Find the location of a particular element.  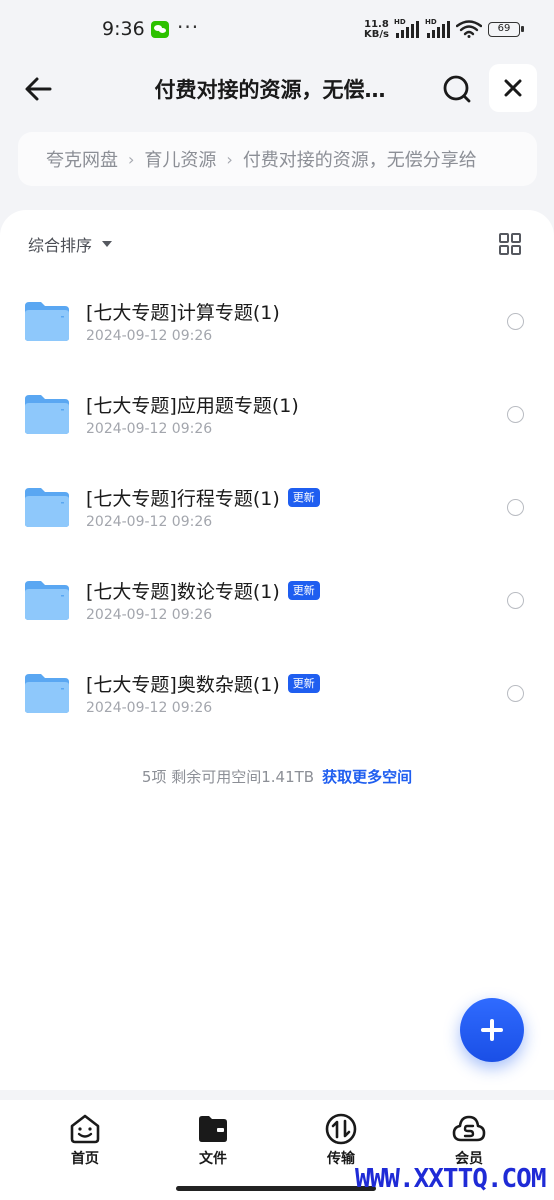

home-indicator is located at coordinates (276, 1188).